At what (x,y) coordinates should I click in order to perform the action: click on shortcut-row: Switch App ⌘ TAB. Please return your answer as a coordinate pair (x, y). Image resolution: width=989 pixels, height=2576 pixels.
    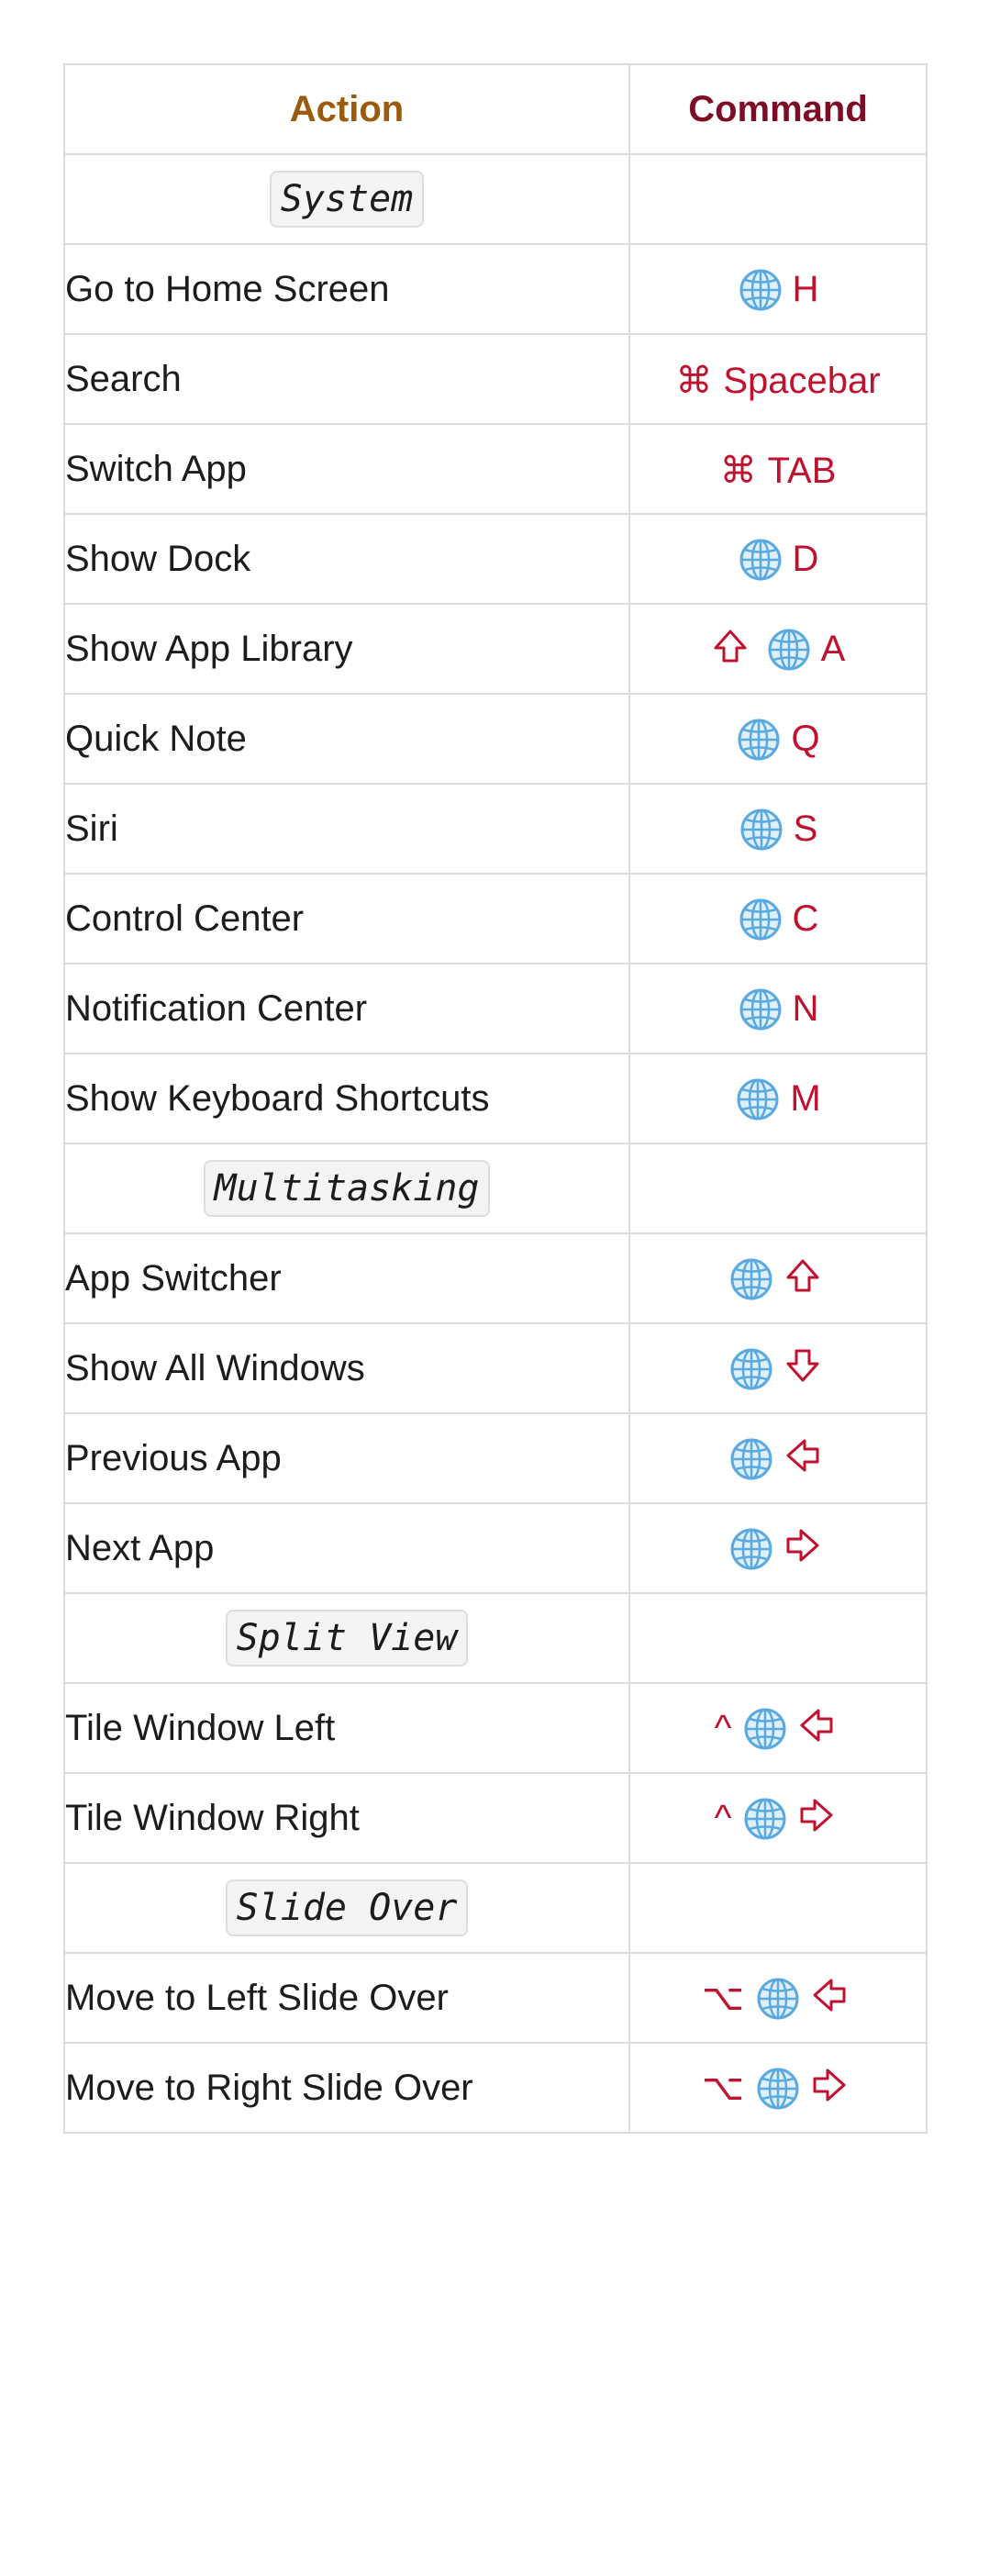
    Looking at the image, I should click on (495, 469).